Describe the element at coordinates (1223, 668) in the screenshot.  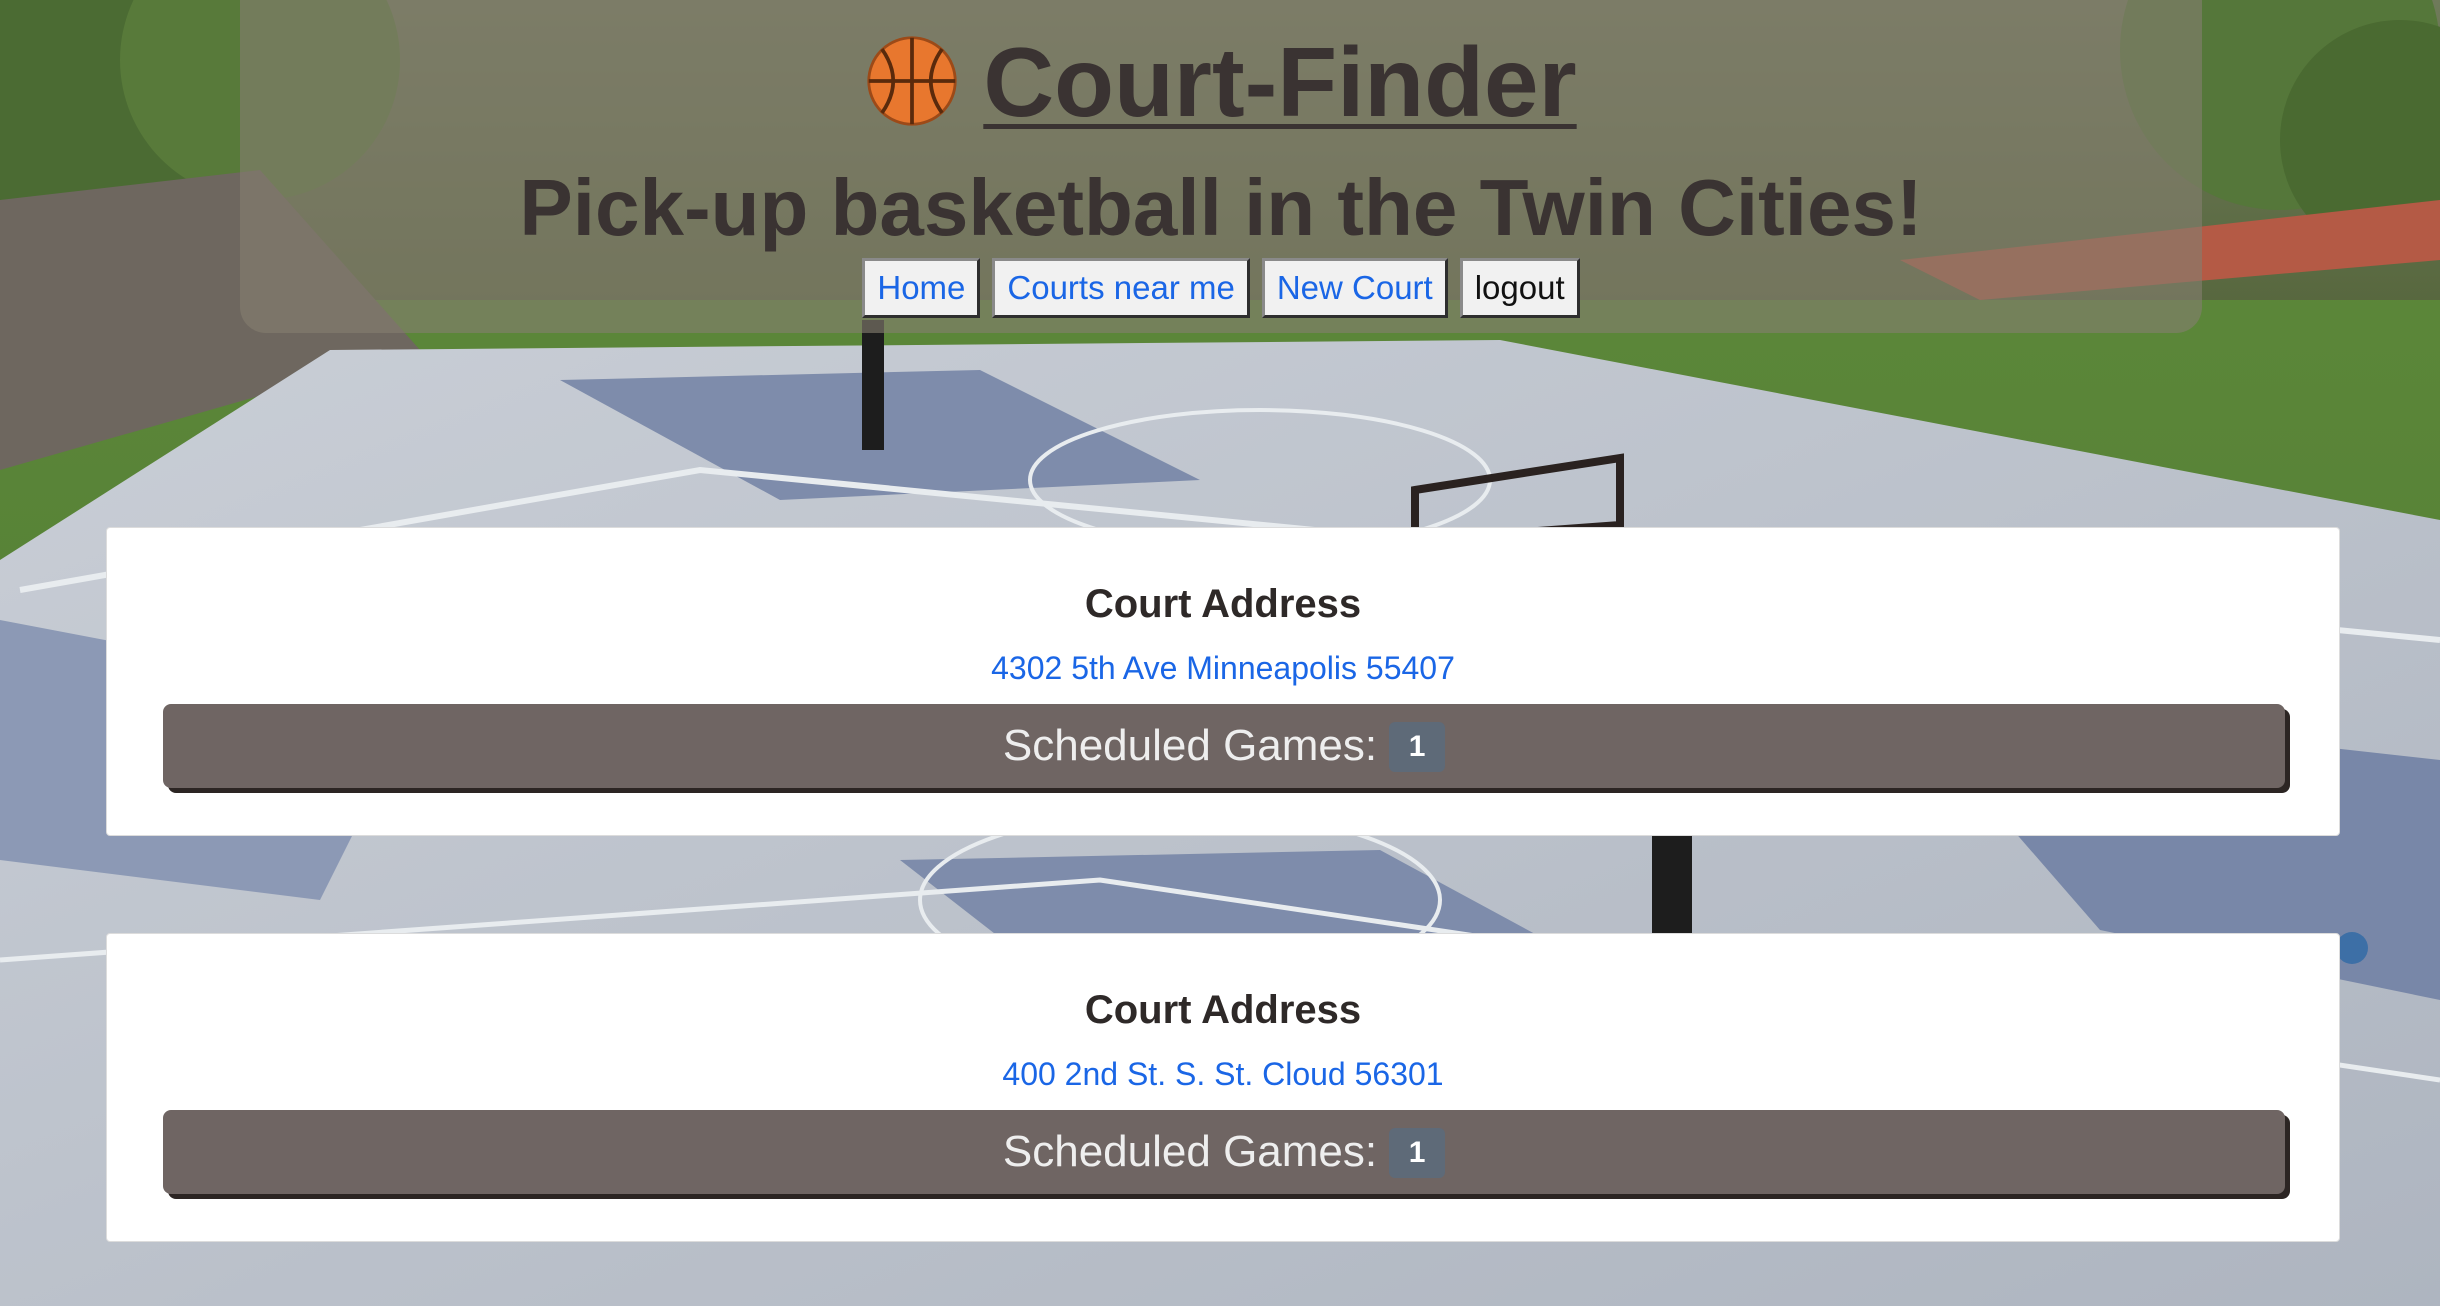
I see `court-address-link: 4302 5th Ave Minneapolis 55407` at that location.